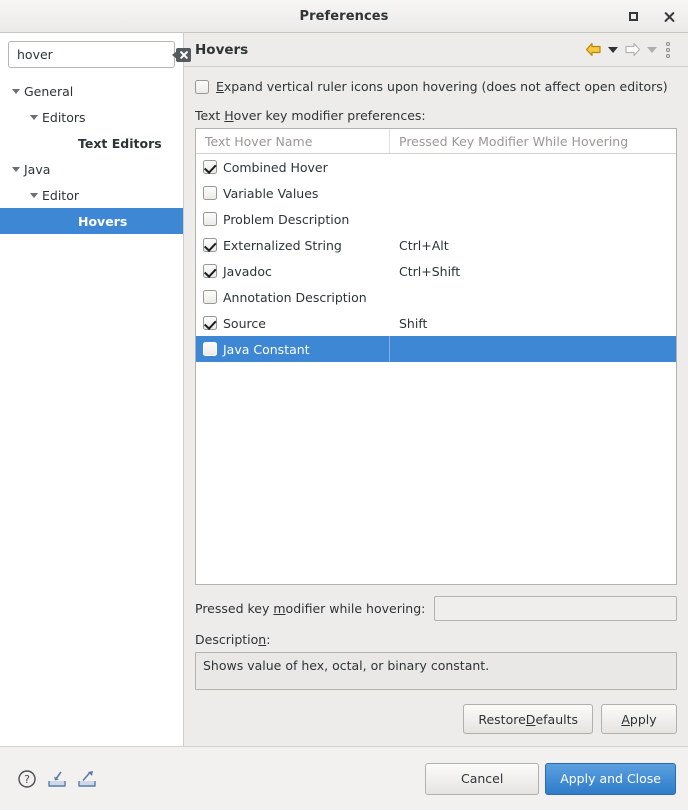  Describe the element at coordinates (120, 143) in the screenshot. I see `sidebar-item-label: Text Editors` at that location.